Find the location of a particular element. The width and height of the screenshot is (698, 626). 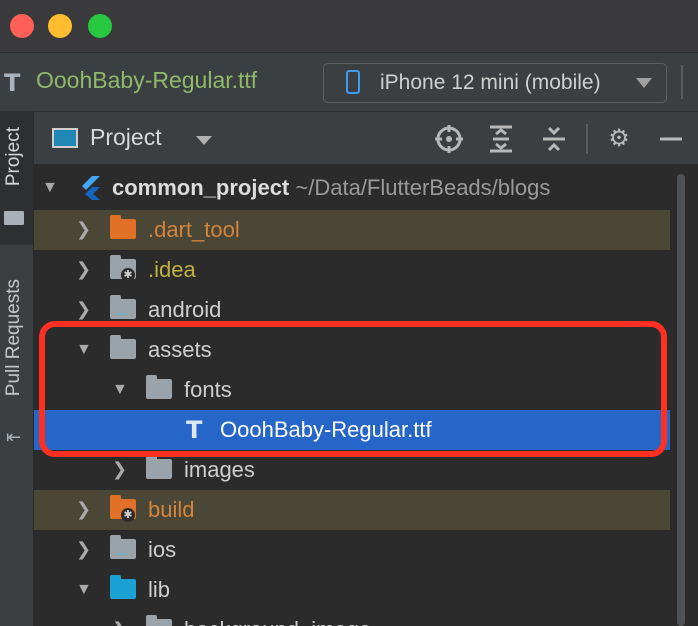

tree-item-font-file: T OoohBaby-Regular.ttf is located at coordinates (352, 430).